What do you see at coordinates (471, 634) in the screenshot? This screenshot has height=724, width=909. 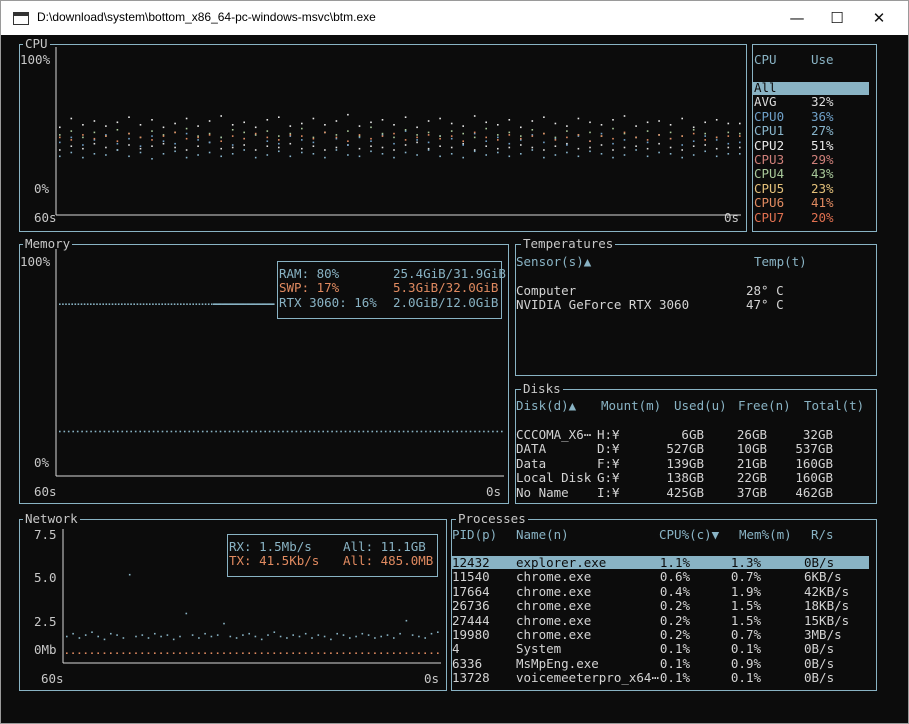 I see `process-pid: 19980` at bounding box center [471, 634].